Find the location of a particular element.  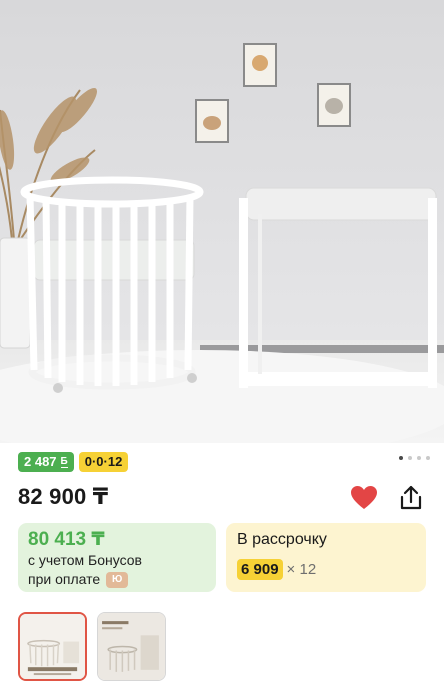

installment-badge: 0·0·12 is located at coordinates (103, 462).